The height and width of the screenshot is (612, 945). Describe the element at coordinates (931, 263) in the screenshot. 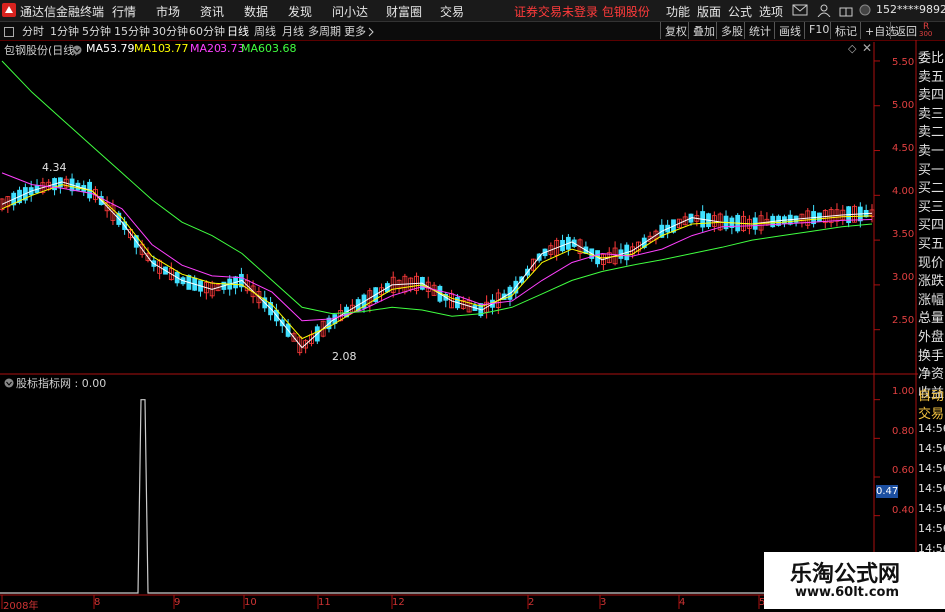

I see `quote-field-11: 现价` at that location.